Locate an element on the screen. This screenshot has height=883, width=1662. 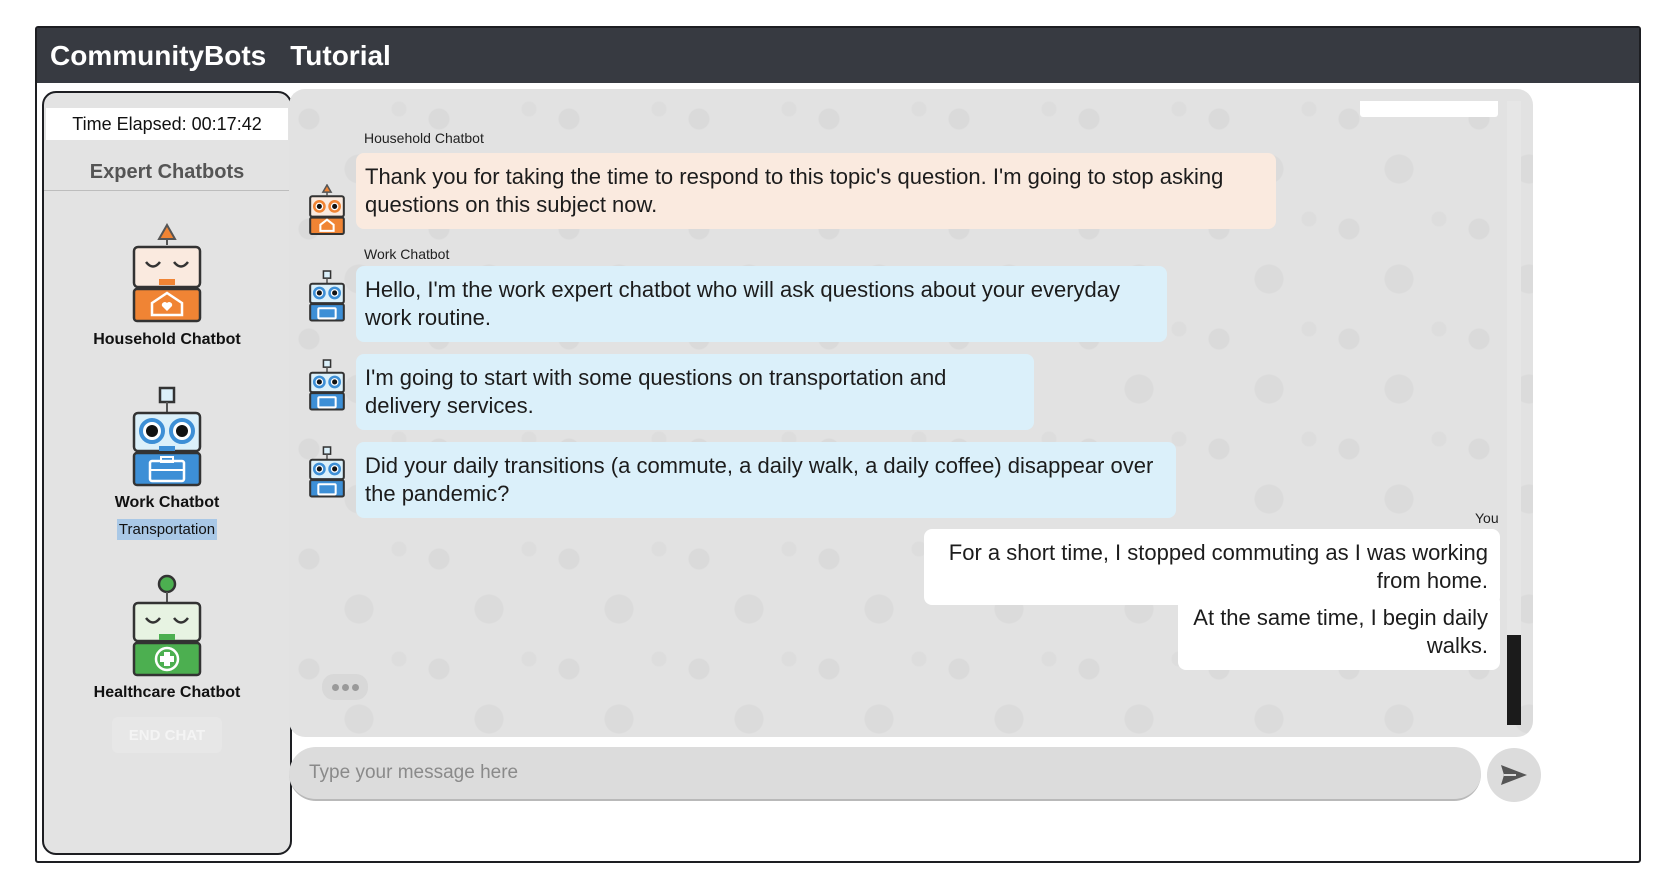
sender-label: Work Chatbot is located at coordinates (407, 254).